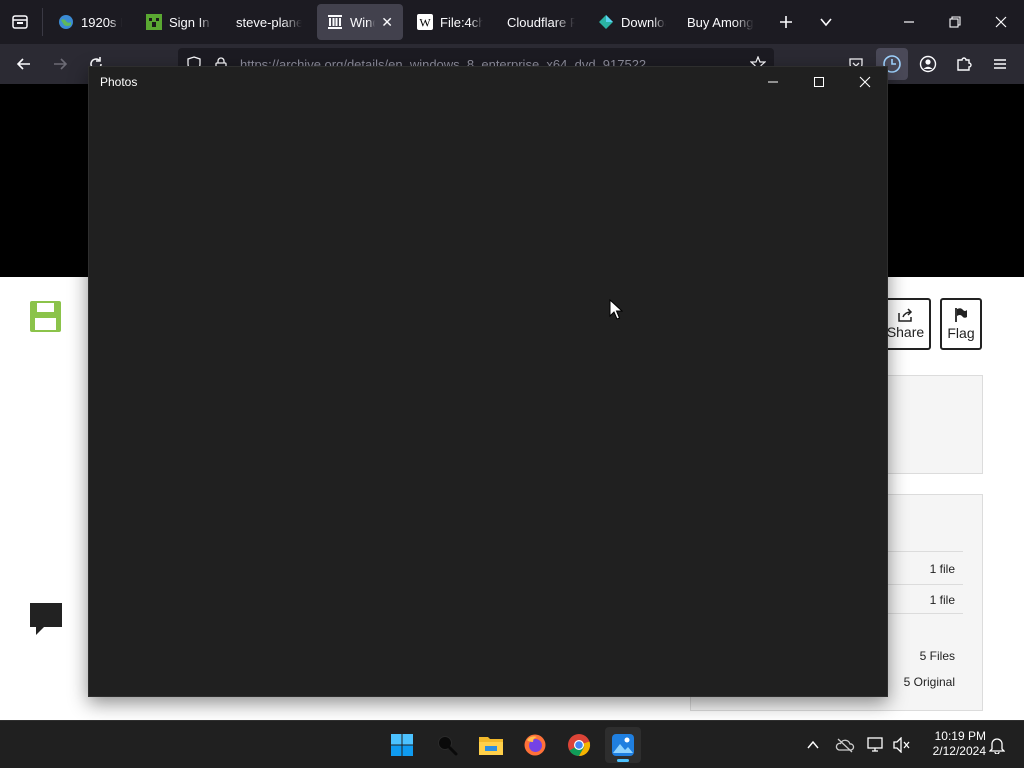 This screenshot has height=768, width=1024. I want to click on tab-windows-archive: Windo ✕, so click(360, 22).